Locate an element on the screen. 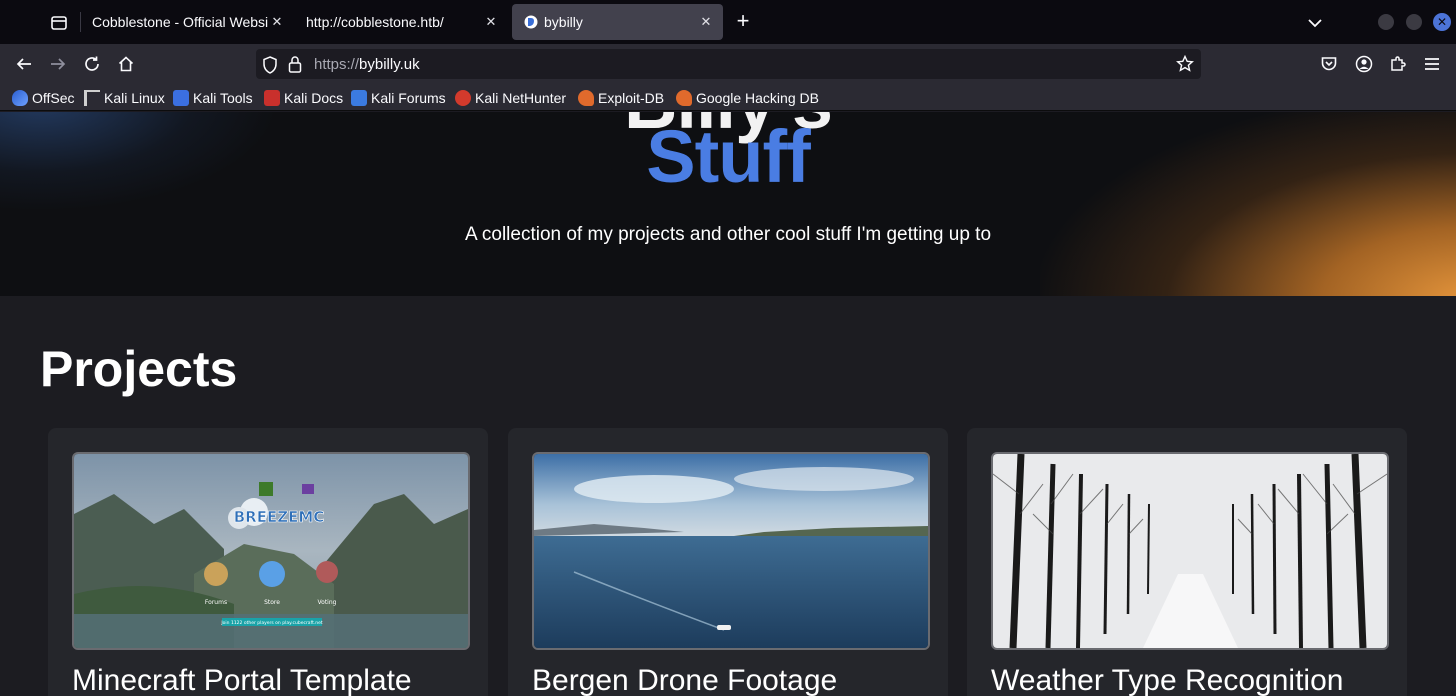 Image resolution: width=1456 pixels, height=696 pixels. bookmark-label: OffSec is located at coordinates (53, 98).